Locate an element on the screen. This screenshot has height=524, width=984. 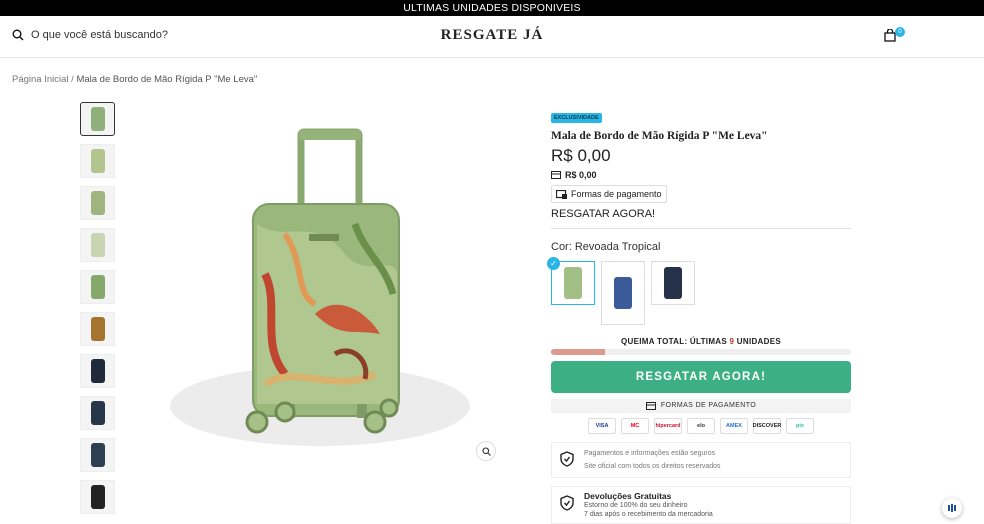
breadcrumb-current: Mala de Bordo de Mão Rígida P "Me Leva" is located at coordinates (167, 79).